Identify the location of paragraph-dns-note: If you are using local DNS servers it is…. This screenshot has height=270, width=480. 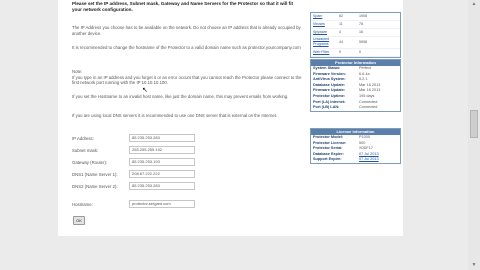
(175, 115).